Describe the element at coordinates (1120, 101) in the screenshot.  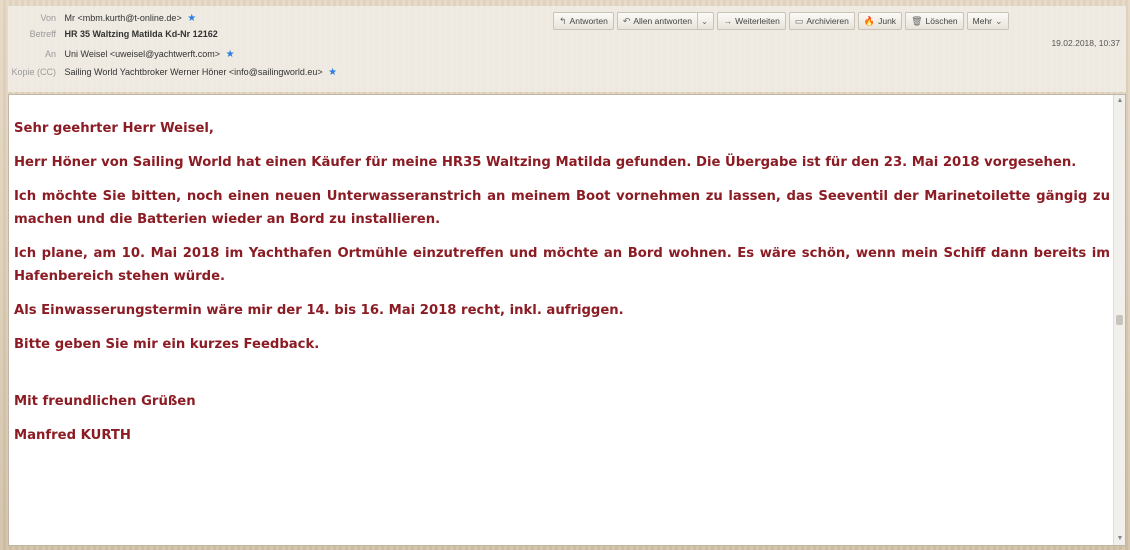
I see `scroll-up-icon: ▲` at that location.